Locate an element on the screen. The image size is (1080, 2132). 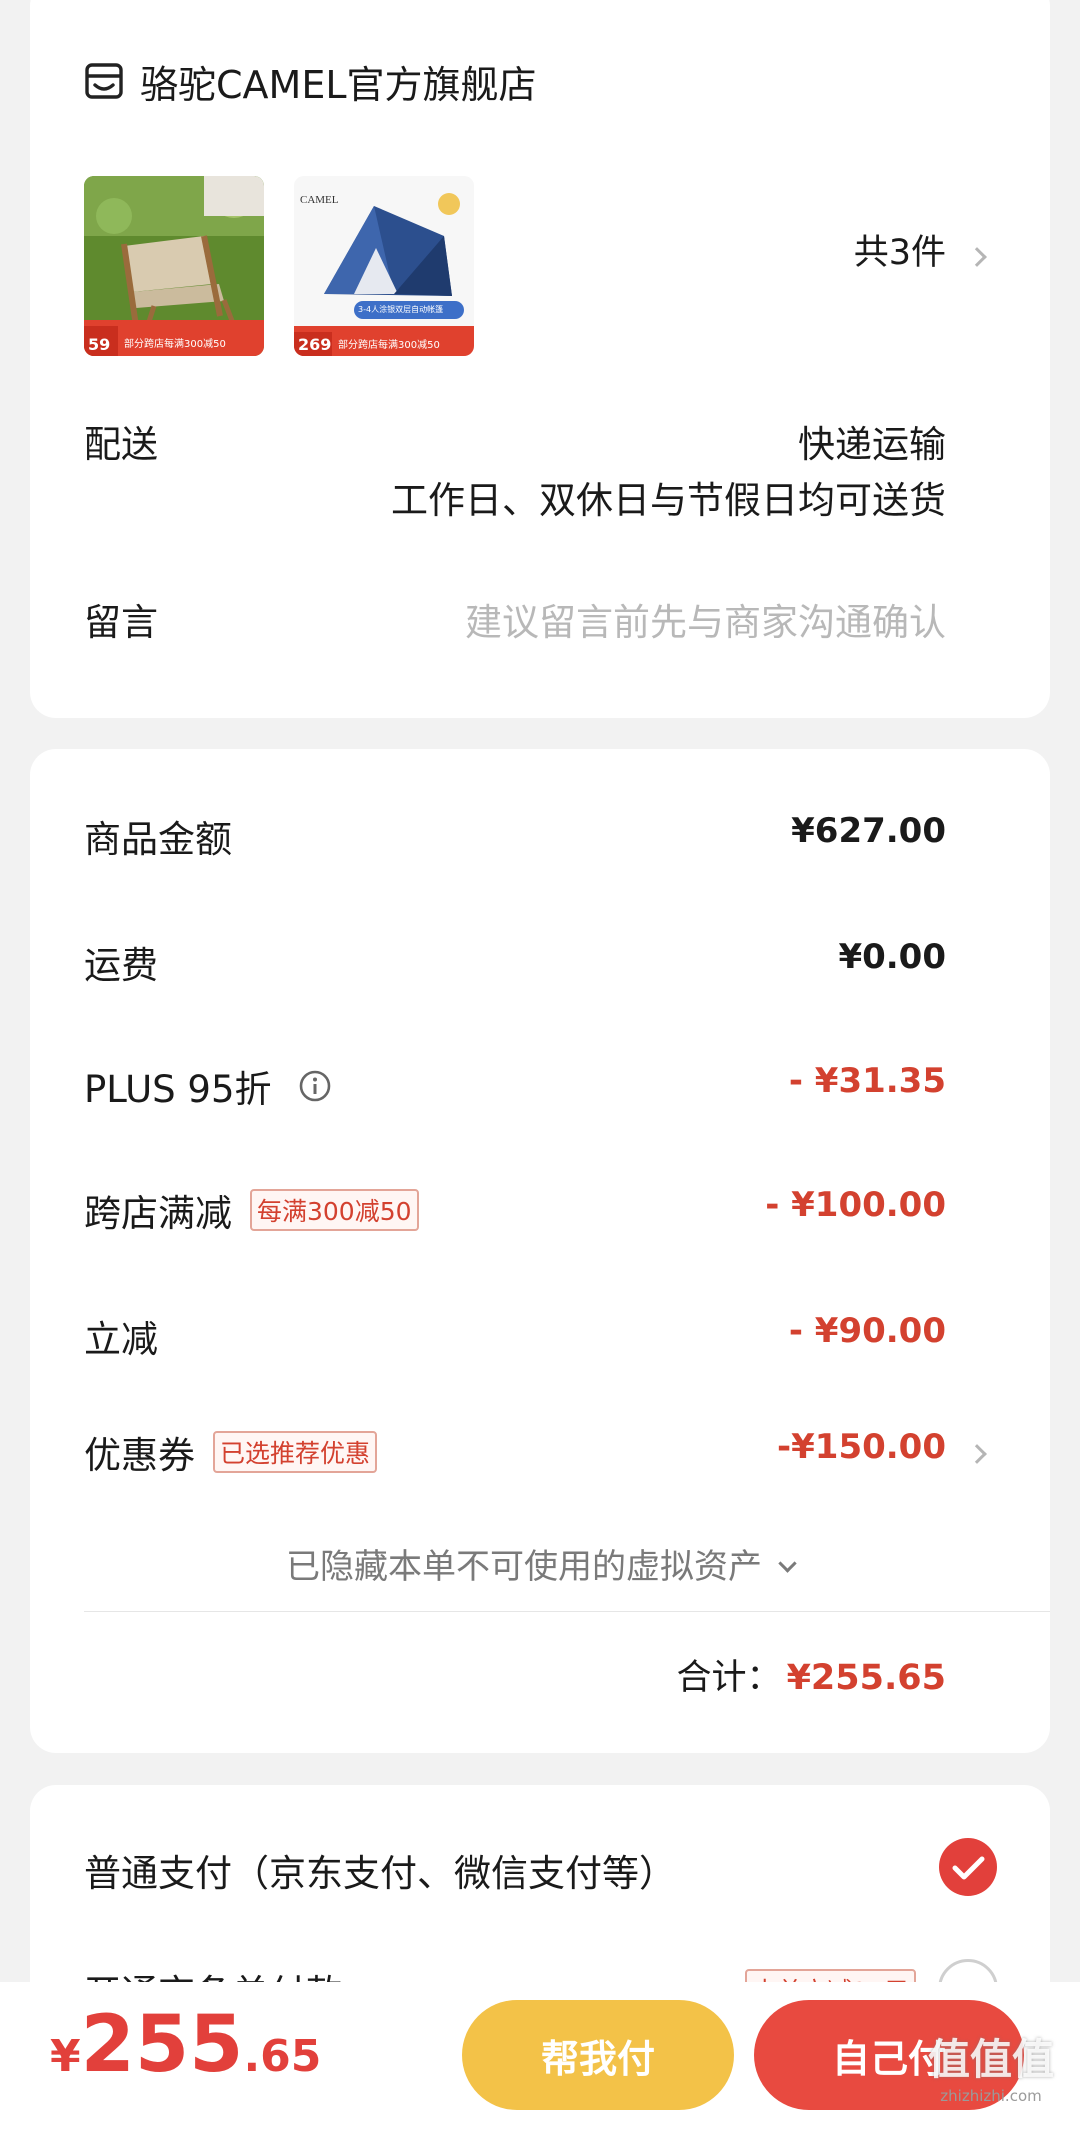
item-count: 共3件 is located at coordinates (900, 249).